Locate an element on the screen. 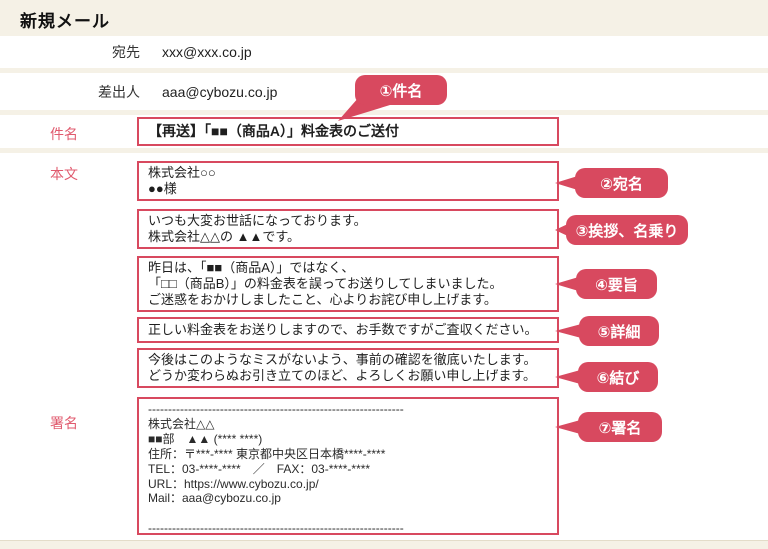  to-value: xxx@xxx.co.jp is located at coordinates (207, 52).